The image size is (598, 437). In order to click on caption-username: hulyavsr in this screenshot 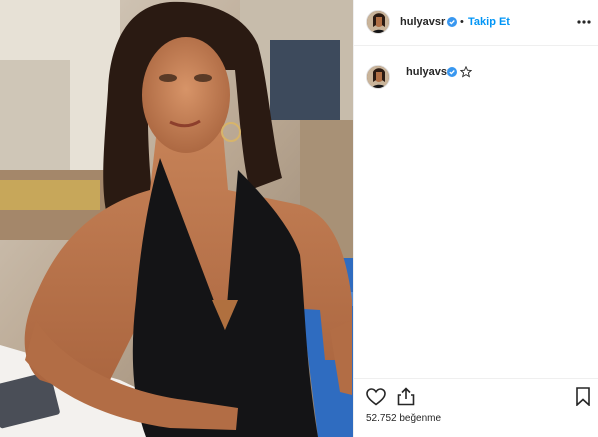, I will do `click(428, 72)`.